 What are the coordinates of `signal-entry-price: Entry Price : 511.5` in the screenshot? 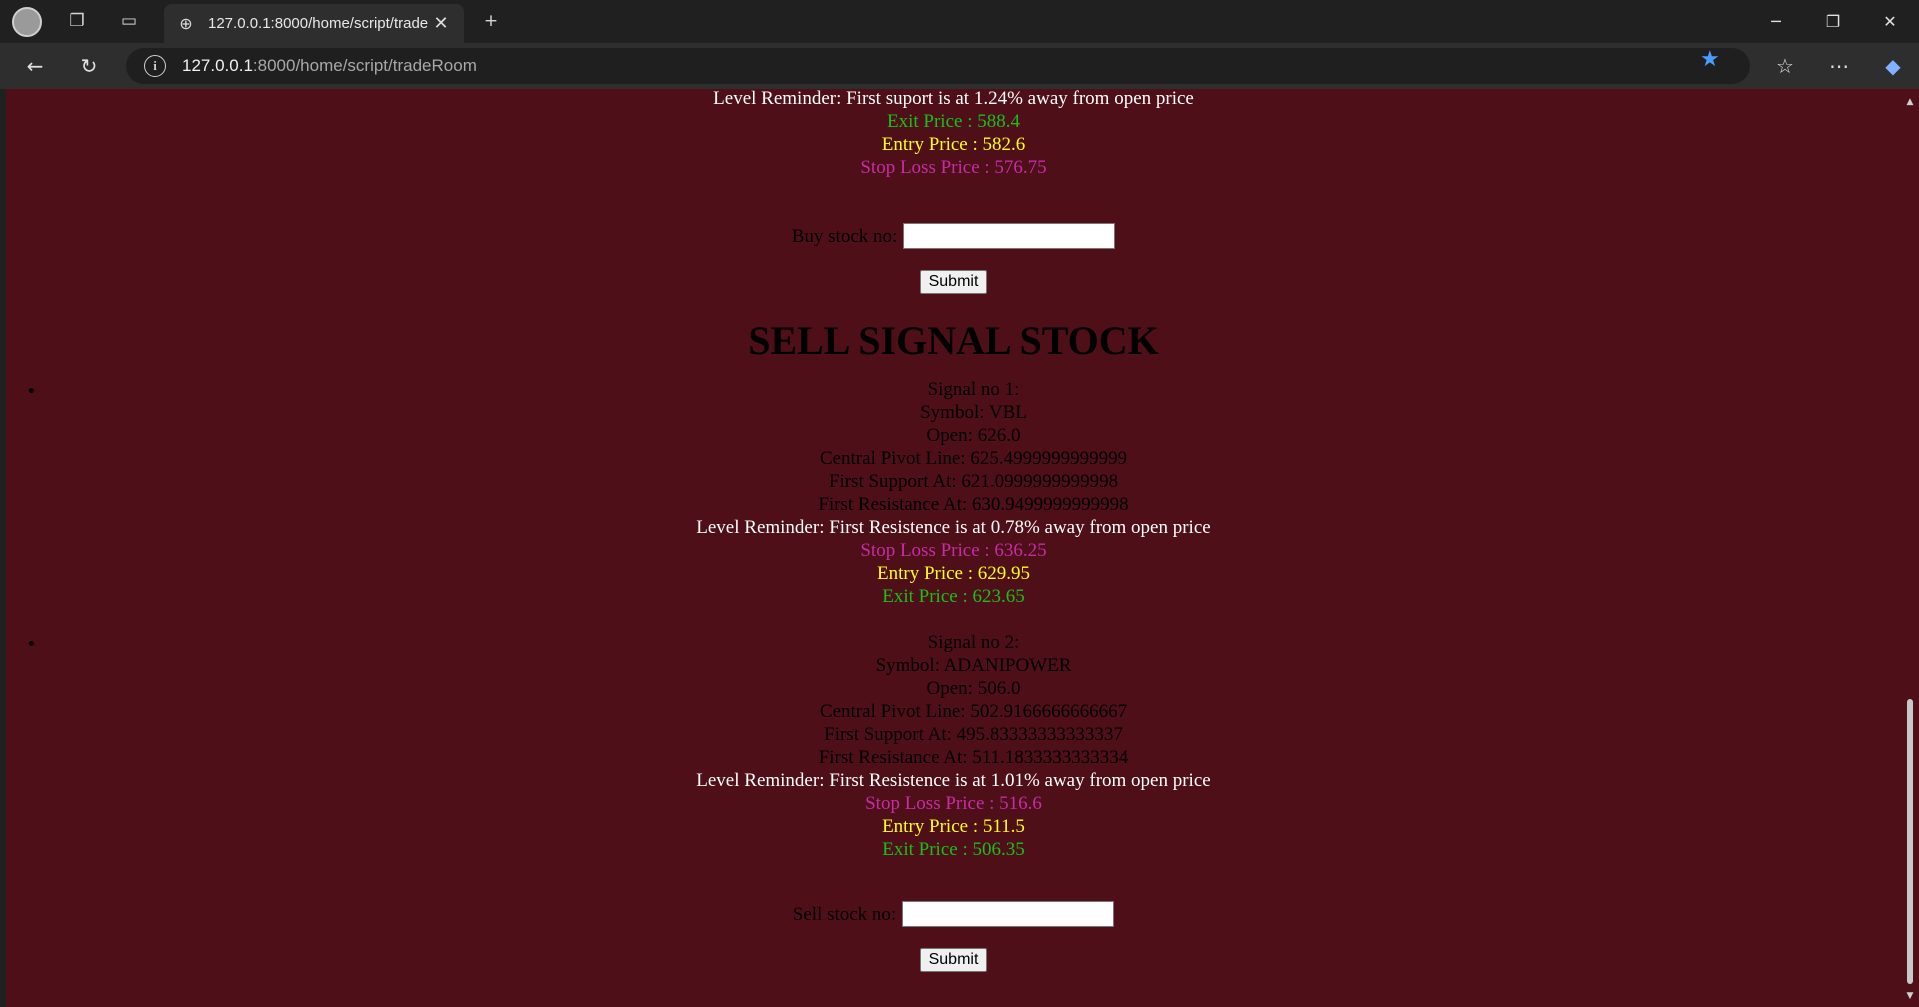 It's located at (953, 826).